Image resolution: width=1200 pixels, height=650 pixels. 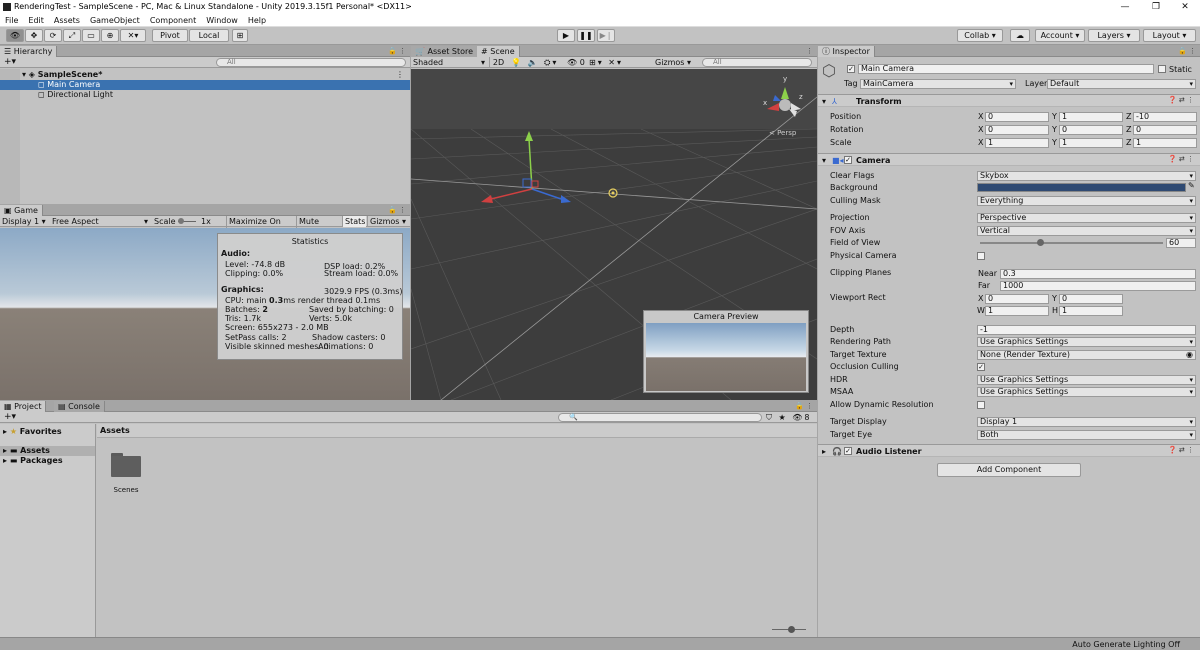 I want to click on maximize-button: ❐, so click(x=1156, y=7).